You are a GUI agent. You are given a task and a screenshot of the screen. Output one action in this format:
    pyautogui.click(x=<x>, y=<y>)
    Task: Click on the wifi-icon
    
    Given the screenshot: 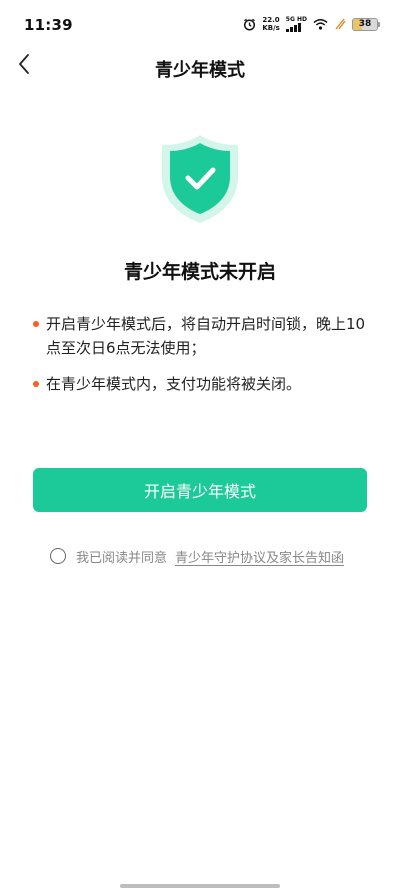 What is the action you would take?
    pyautogui.click(x=320, y=24)
    